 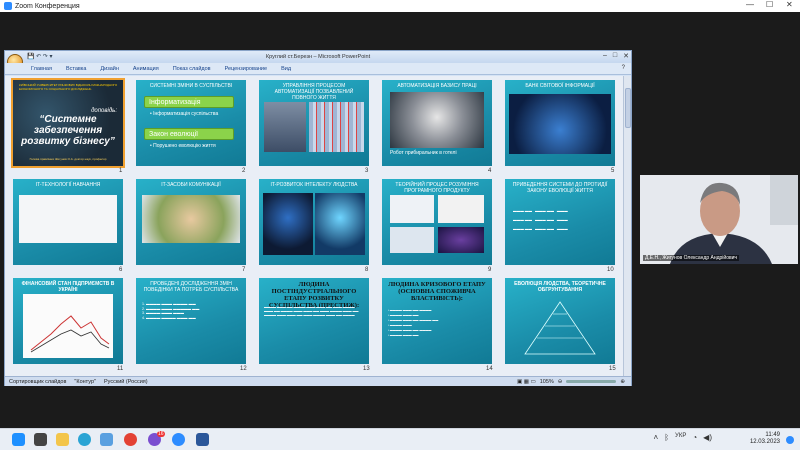 I want to click on slide-5-servers-photo, so click(x=560, y=124).